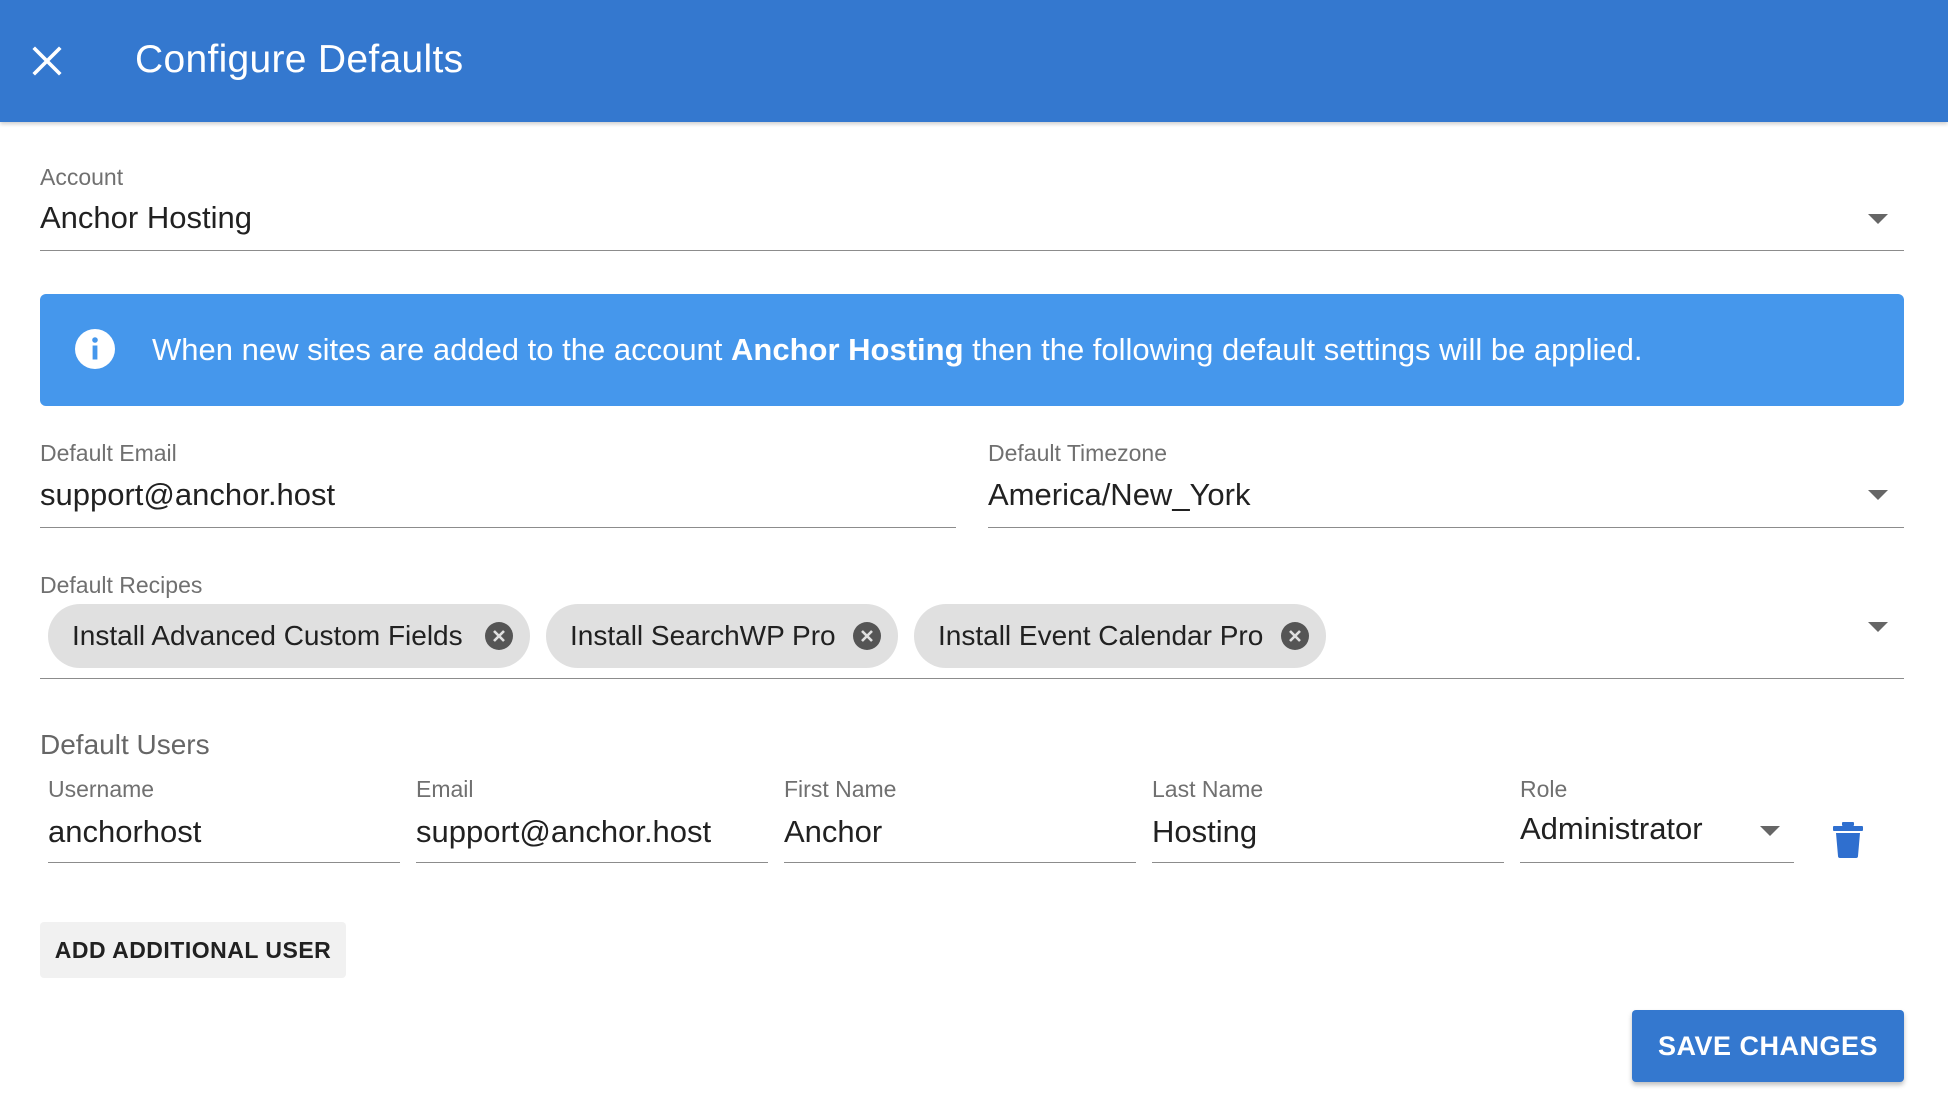 The width and height of the screenshot is (1948, 1114). What do you see at coordinates (847, 349) in the screenshot?
I see `alert-account-name: Anchor Hosting` at bounding box center [847, 349].